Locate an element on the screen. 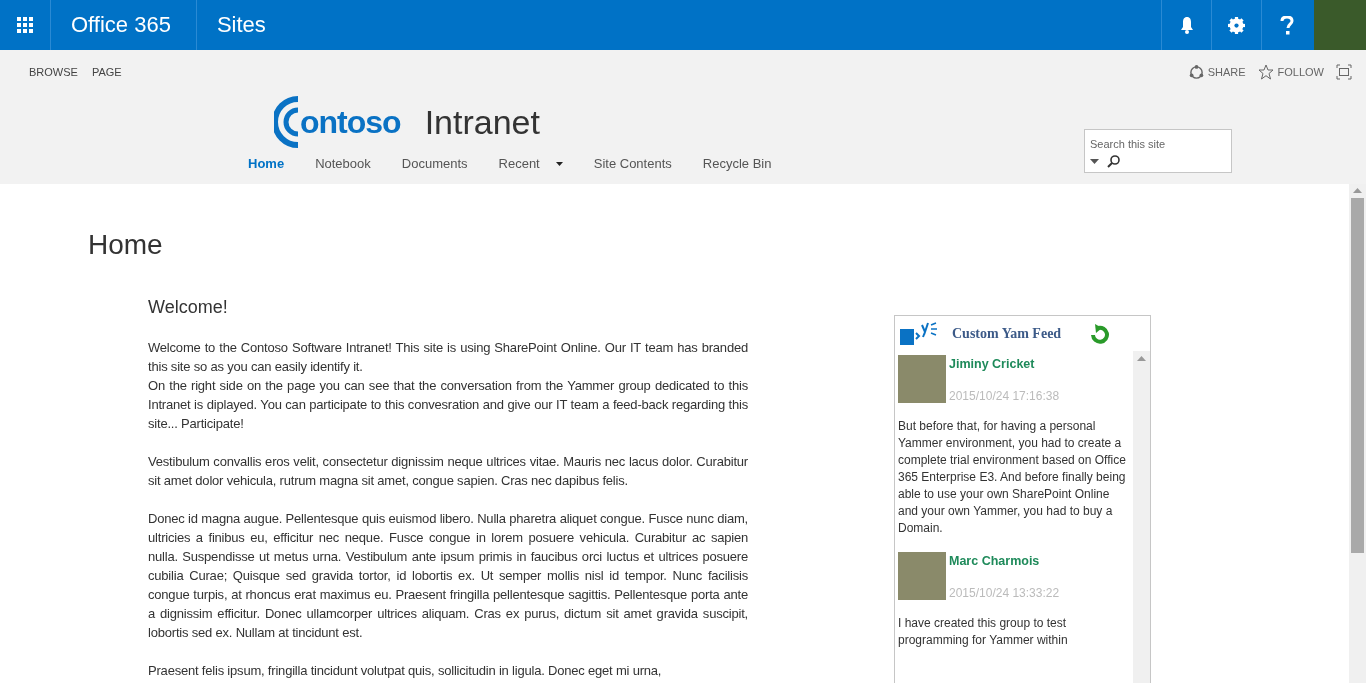  paragraph: Welcome to the Contoso Software Intranet! This site is using SharePoint Online. Our IT team has branded this site so as you can easily identify it. On the right side on the page you can see that the conversation from the Yammer group dedicated to this Intranet is diplayed. You can participate to this convesration and give our IT team a feed-back regarding this site... Participate! is located at coordinates (448, 386).